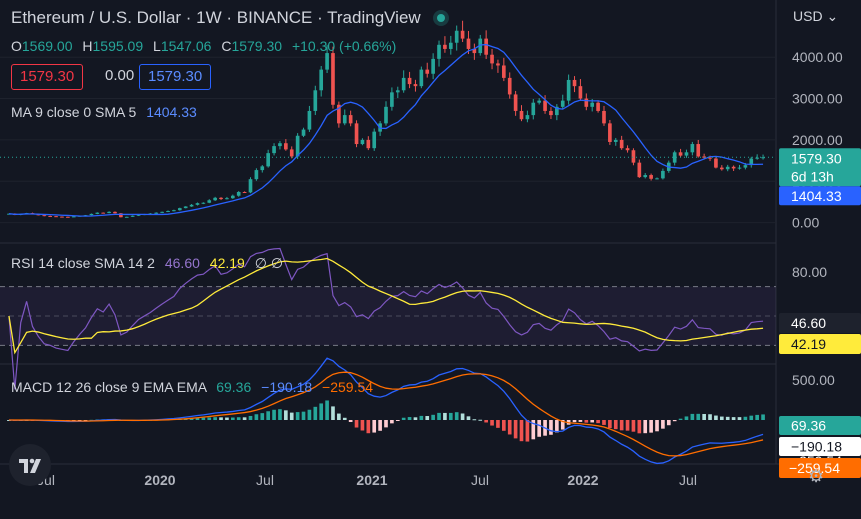 The height and width of the screenshot is (519, 861). I want to click on macd-hist-legend-value: 69.36, so click(234, 387).